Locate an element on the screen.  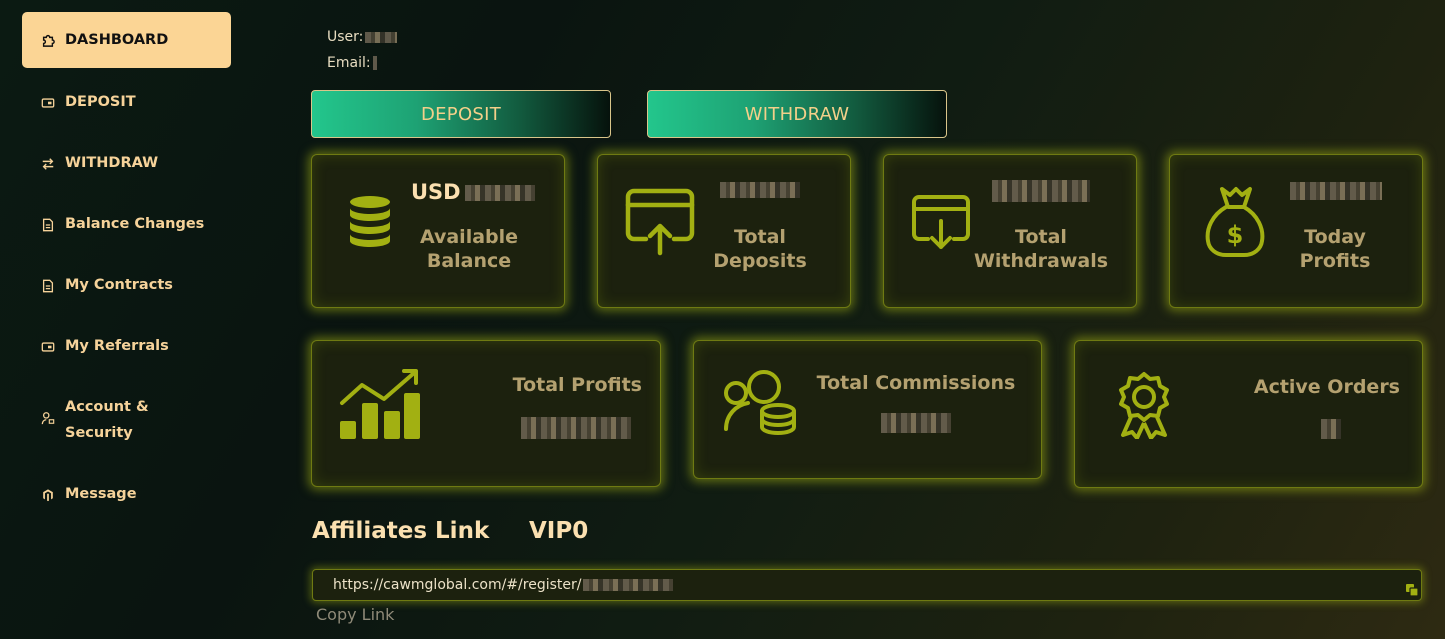
total-deposits-card: Total Deposits is located at coordinates (724, 231).